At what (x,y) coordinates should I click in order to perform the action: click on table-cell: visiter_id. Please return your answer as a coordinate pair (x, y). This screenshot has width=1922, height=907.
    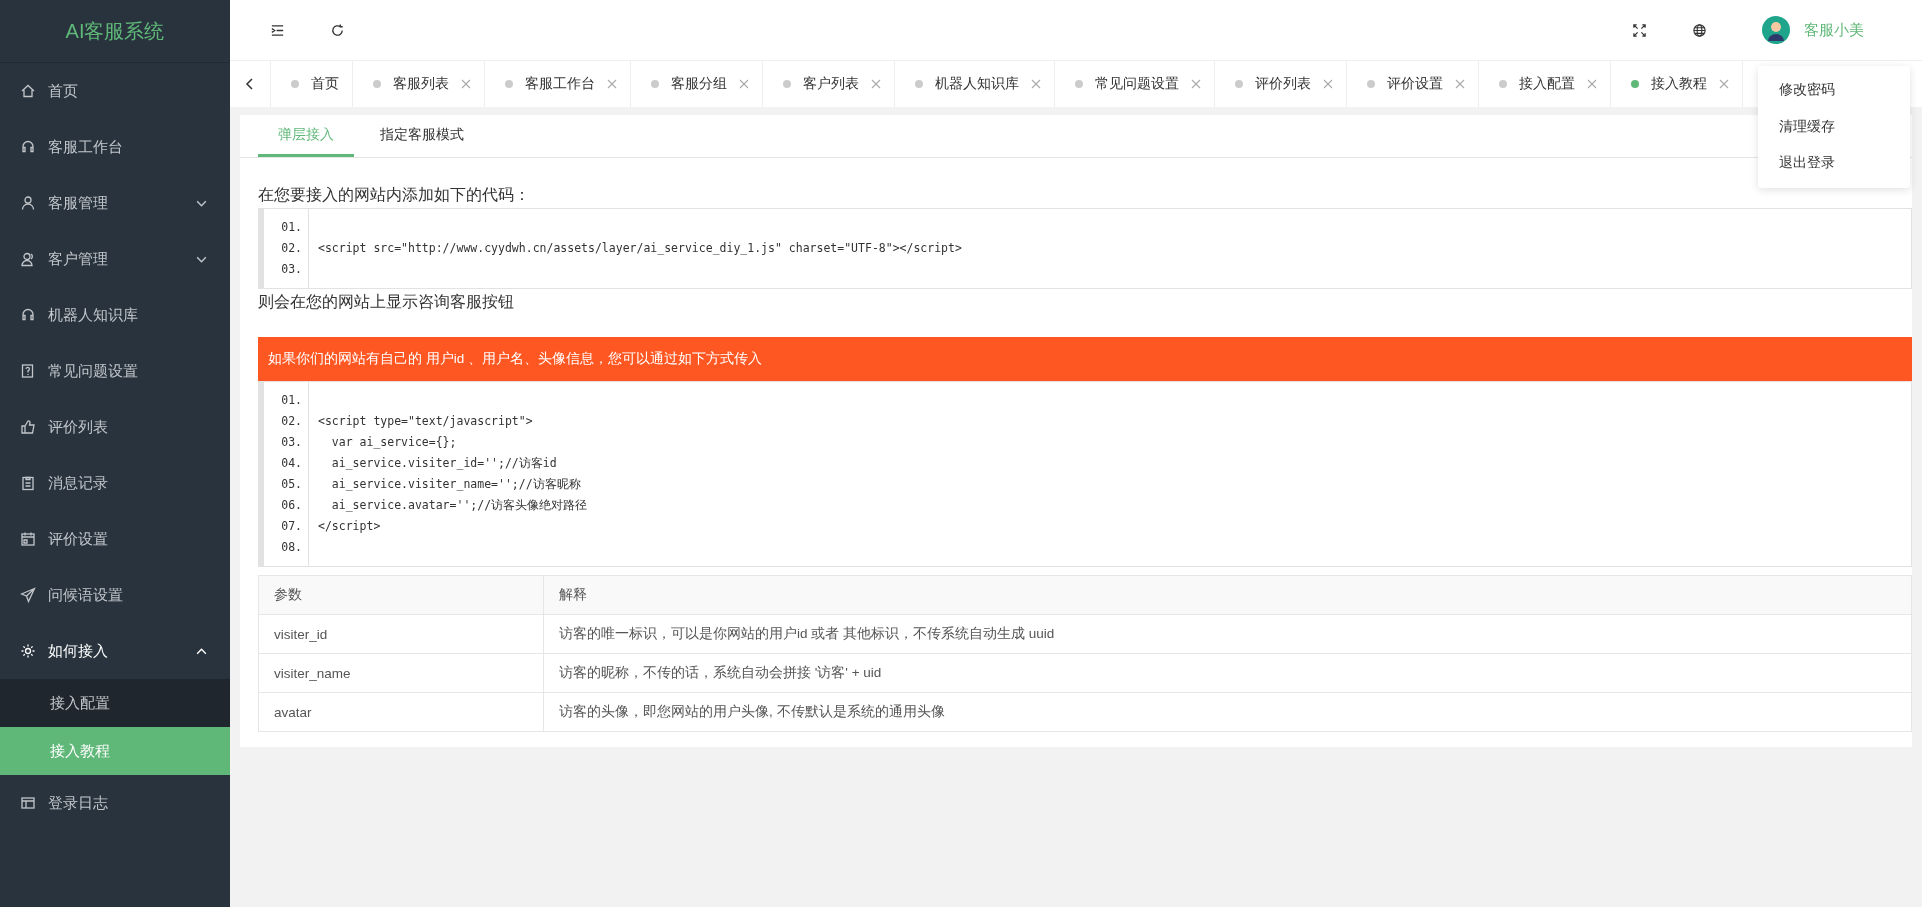
    Looking at the image, I should click on (401, 634).